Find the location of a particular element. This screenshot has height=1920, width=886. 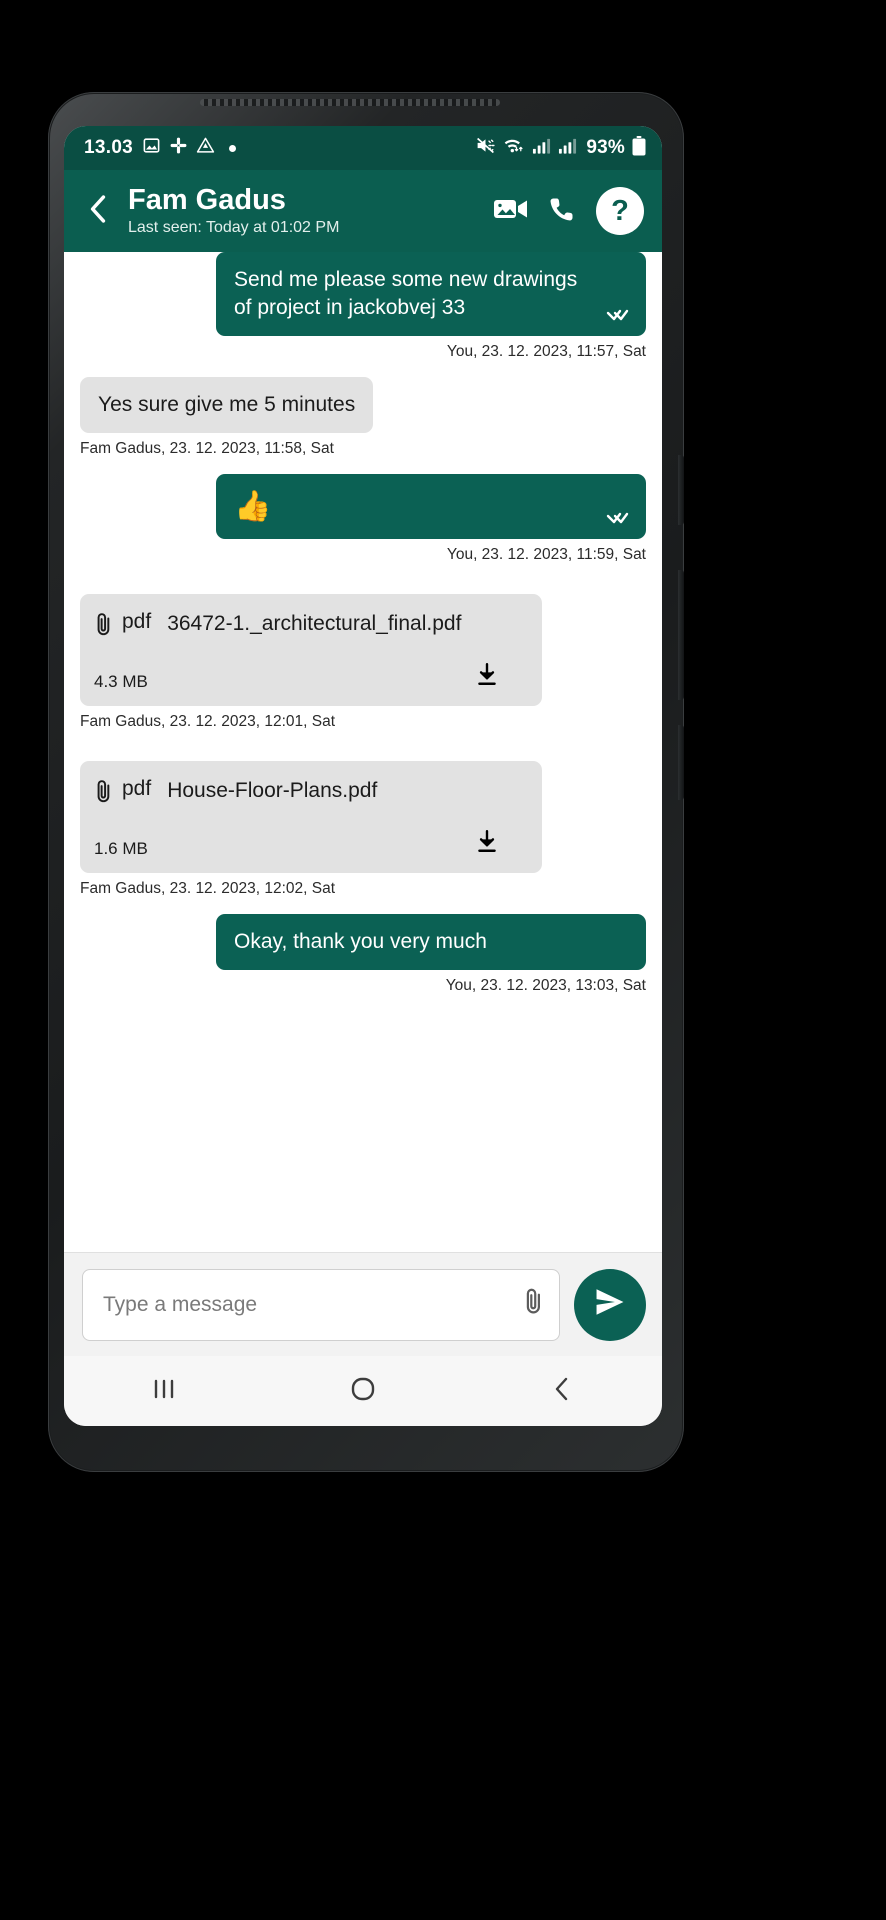

drive-icon is located at coordinates (205, 148).